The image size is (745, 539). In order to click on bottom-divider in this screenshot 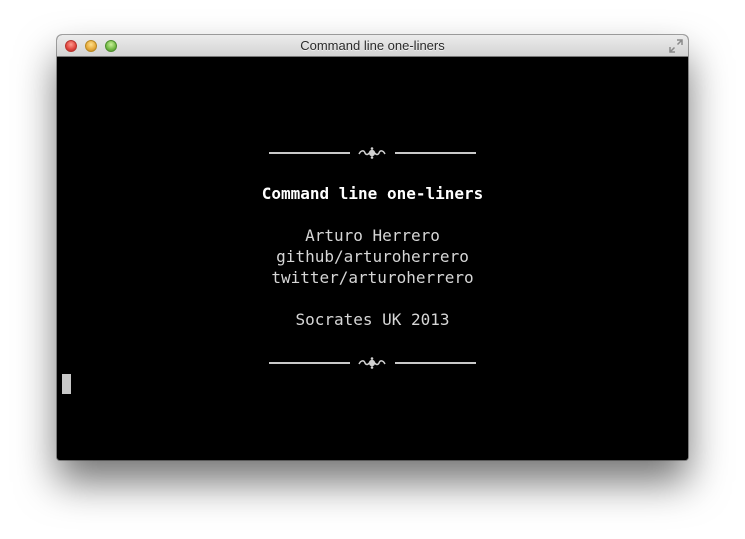, I will do `click(372, 363)`.